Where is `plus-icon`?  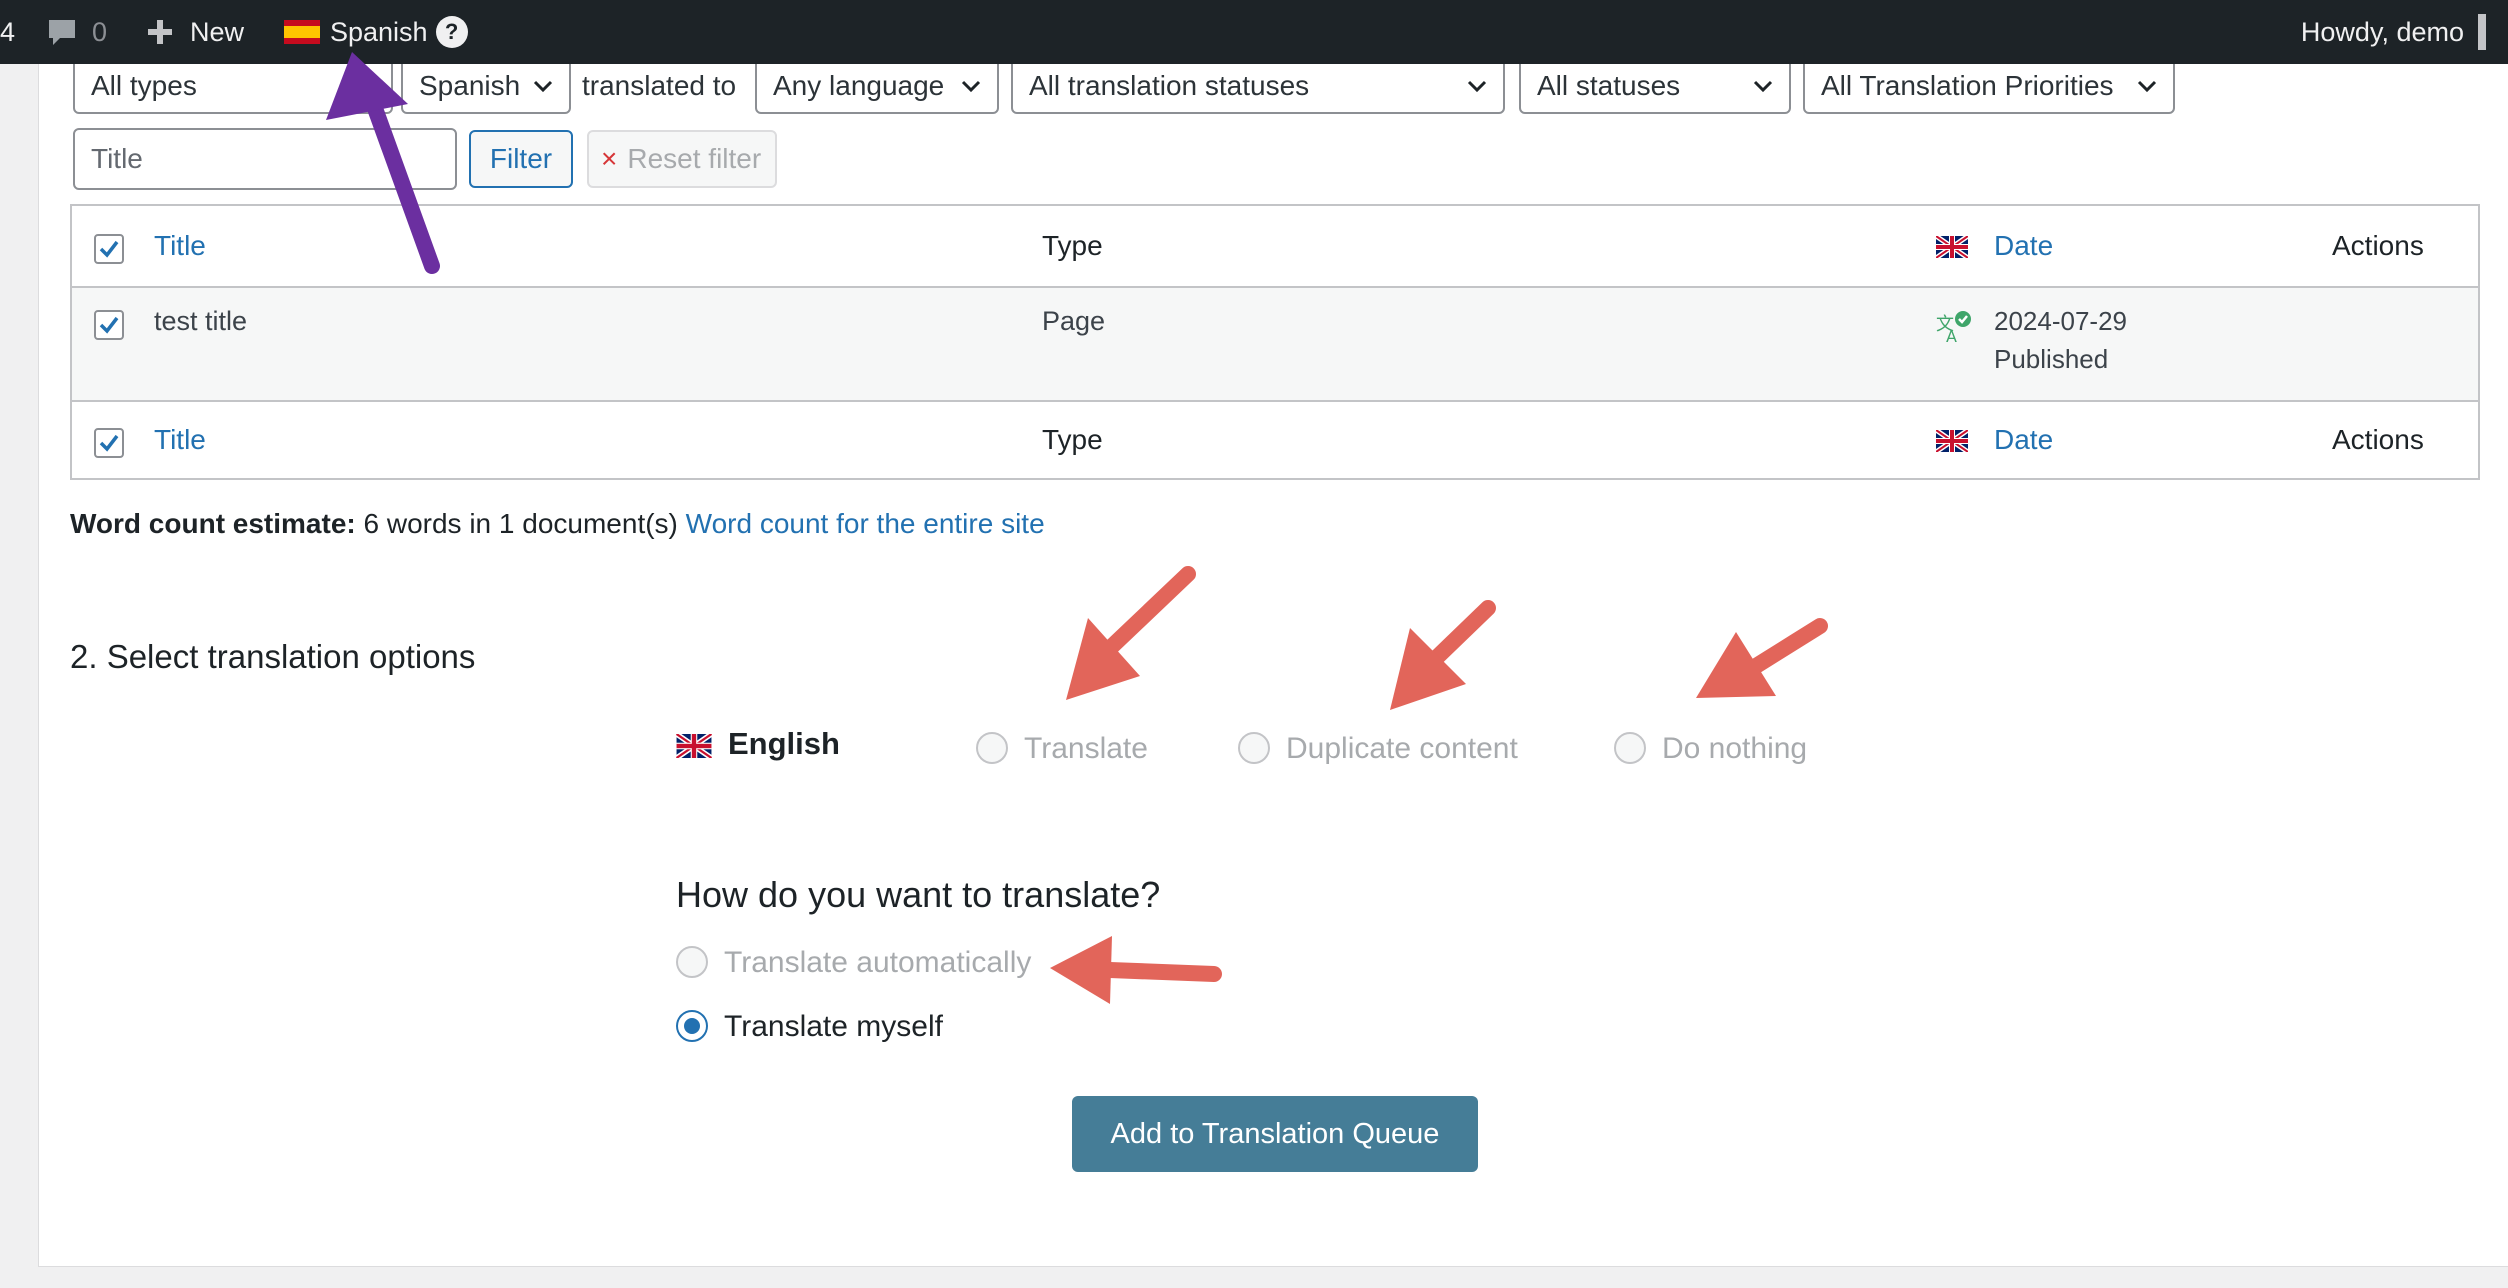 plus-icon is located at coordinates (160, 32).